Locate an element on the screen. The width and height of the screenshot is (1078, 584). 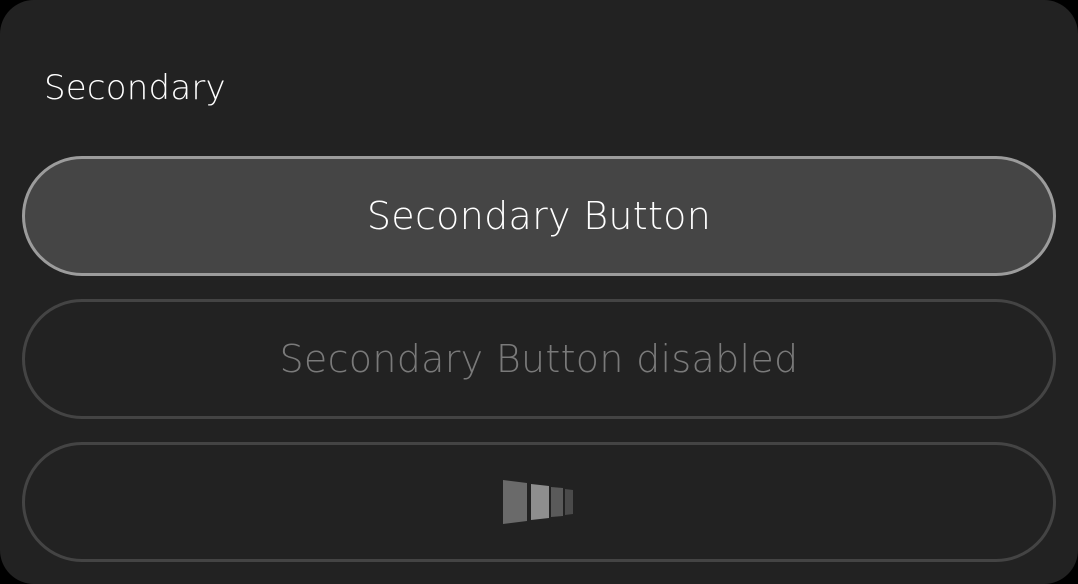
secondary-button-label: Secondary Button is located at coordinates (539, 216).